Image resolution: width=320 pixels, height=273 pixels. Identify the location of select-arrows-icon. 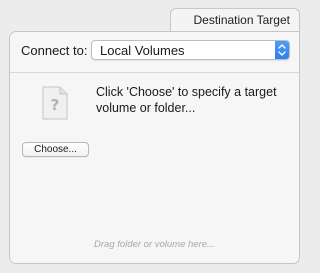
(282, 50).